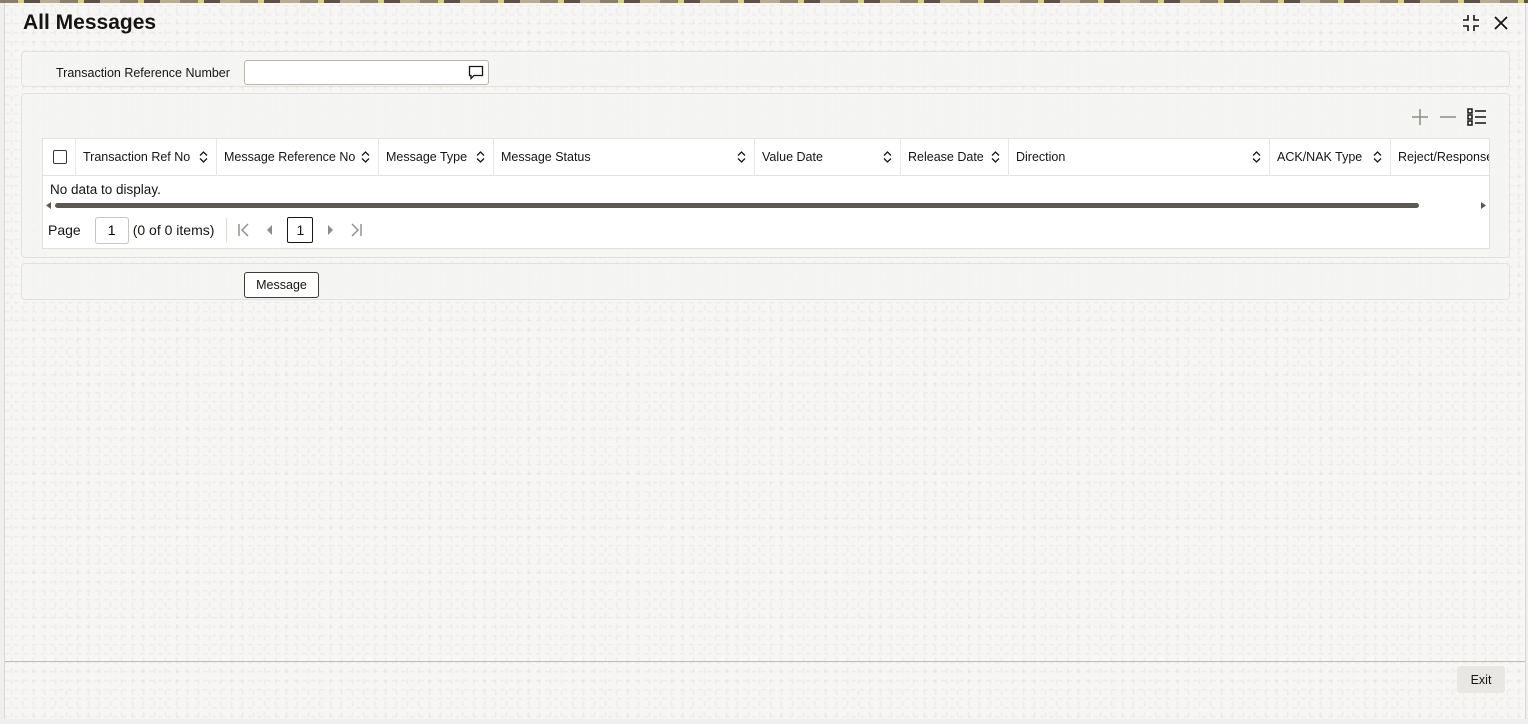 The image size is (1528, 724). I want to click on column-label: Reject/Response, so click(1444, 157).